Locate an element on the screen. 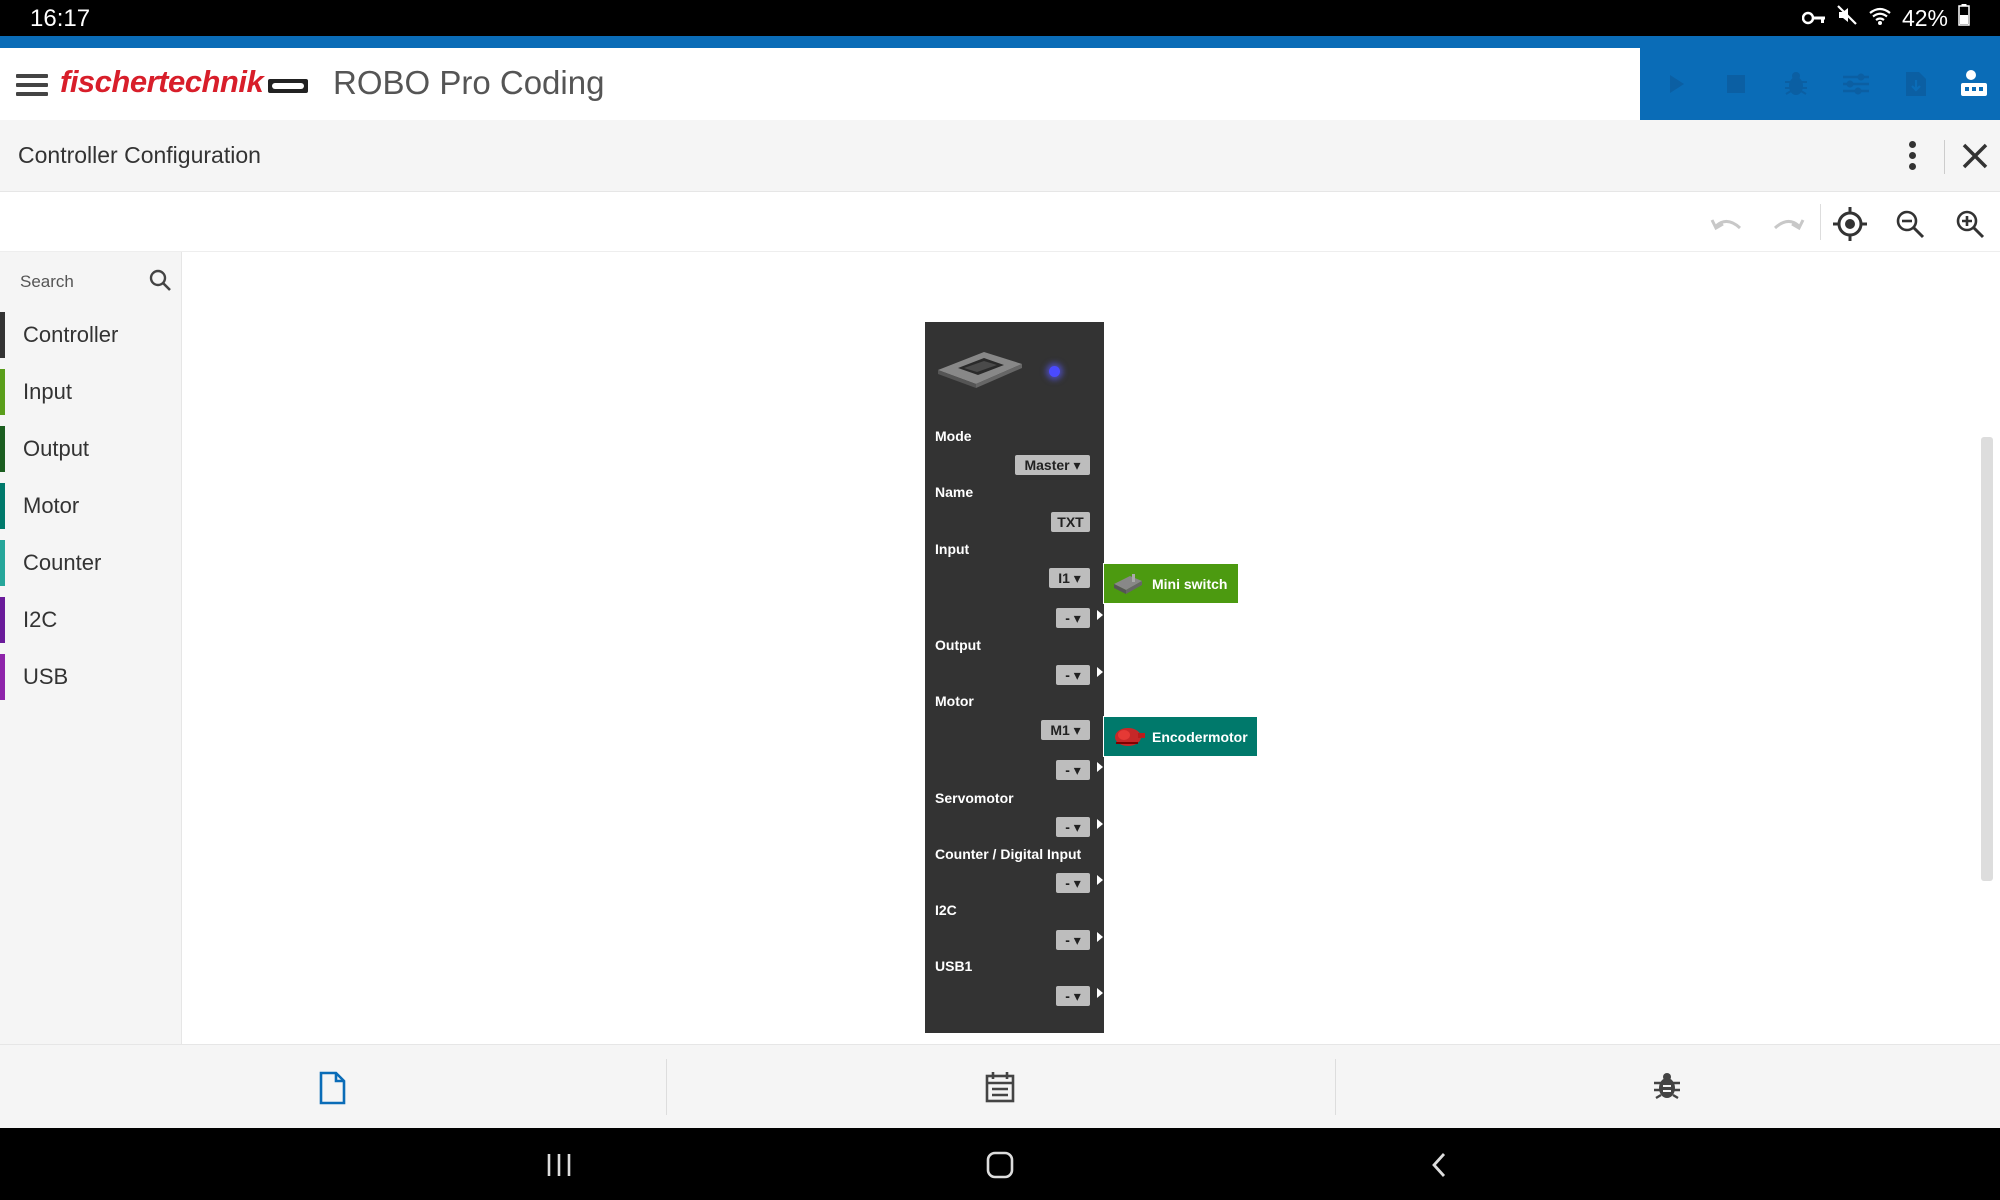 The width and height of the screenshot is (2000, 1200). stop-icon is located at coordinates (1736, 84).